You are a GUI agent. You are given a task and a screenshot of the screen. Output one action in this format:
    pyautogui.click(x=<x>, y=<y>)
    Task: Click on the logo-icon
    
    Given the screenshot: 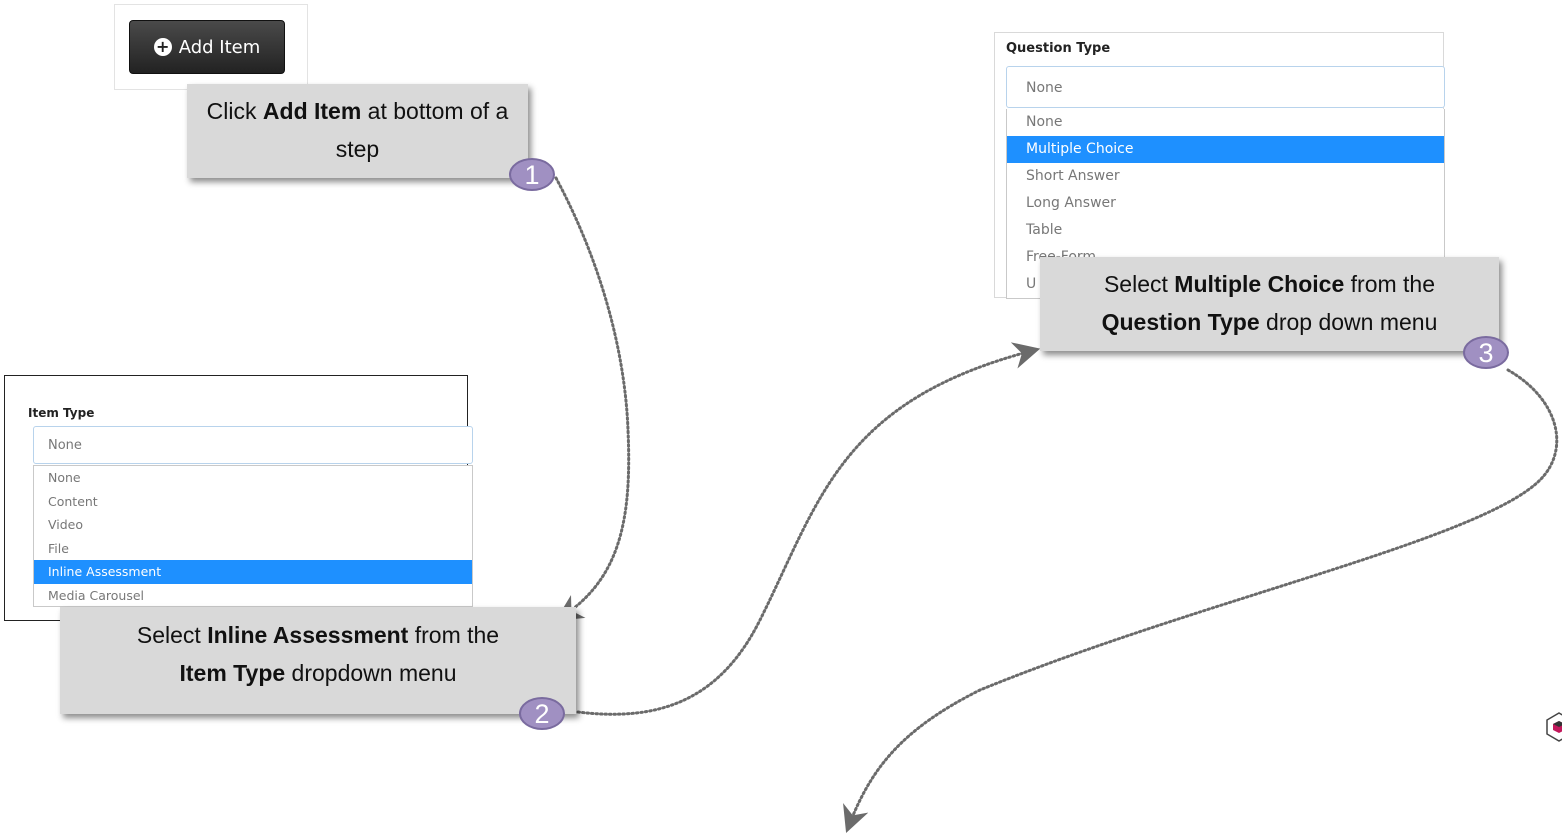 What is the action you would take?
    pyautogui.click(x=1554, y=727)
    